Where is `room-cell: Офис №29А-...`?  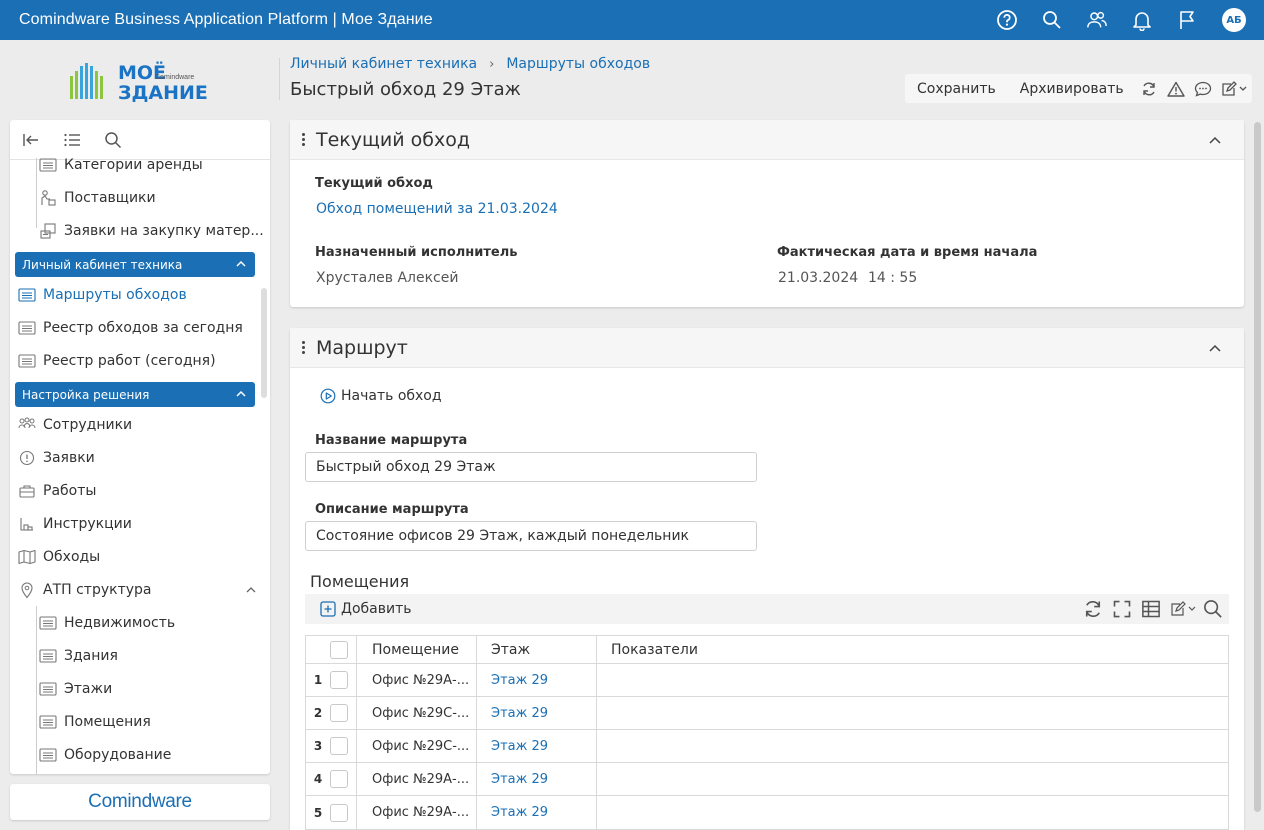
room-cell: Офис №29А-... is located at coordinates (417, 680).